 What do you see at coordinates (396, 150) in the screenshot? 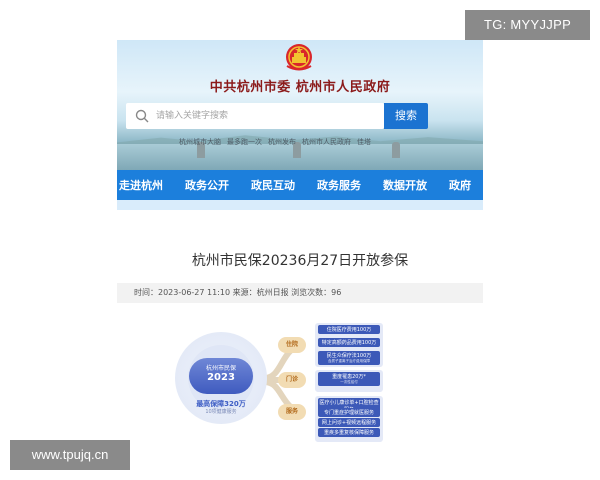
I see `pagoda-icon` at bounding box center [396, 150].